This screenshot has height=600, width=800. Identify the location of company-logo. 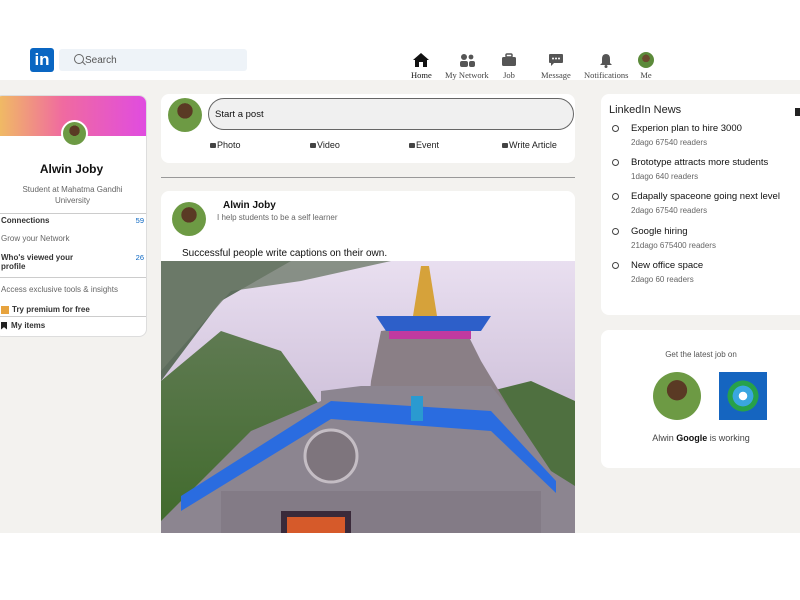
(743, 396).